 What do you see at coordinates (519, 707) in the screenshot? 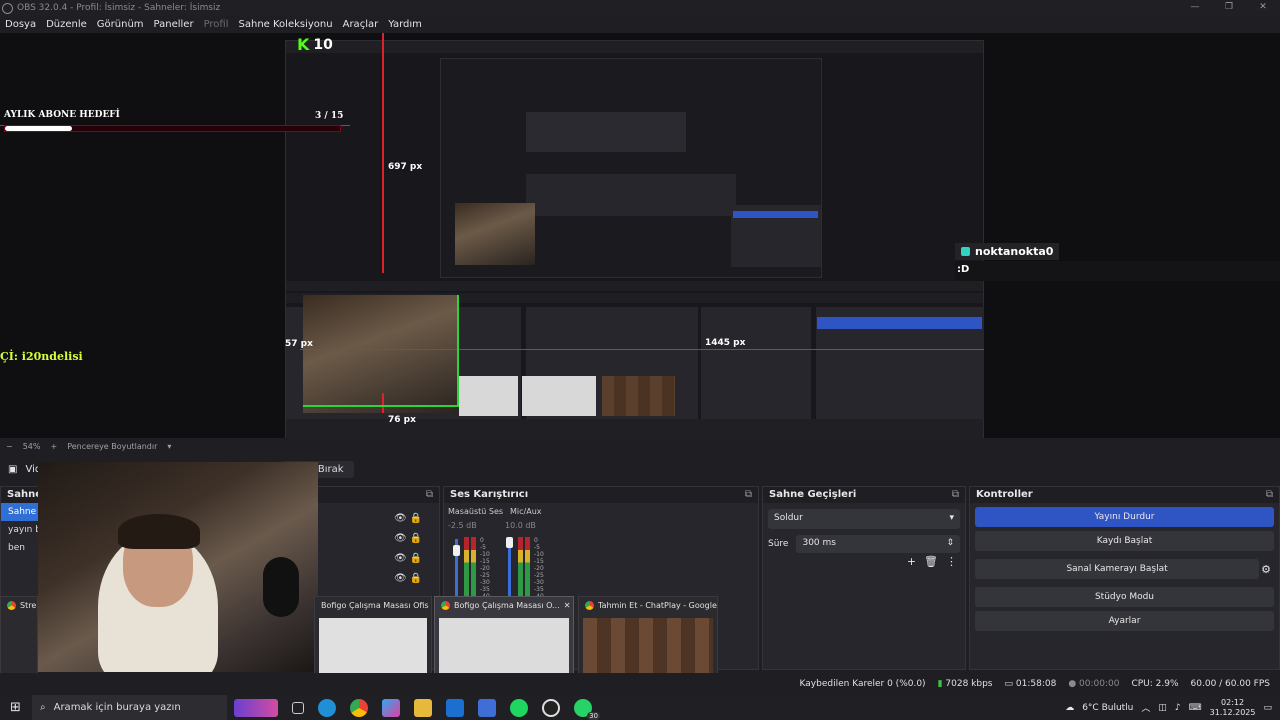
I see `spotify-icon` at bounding box center [519, 707].